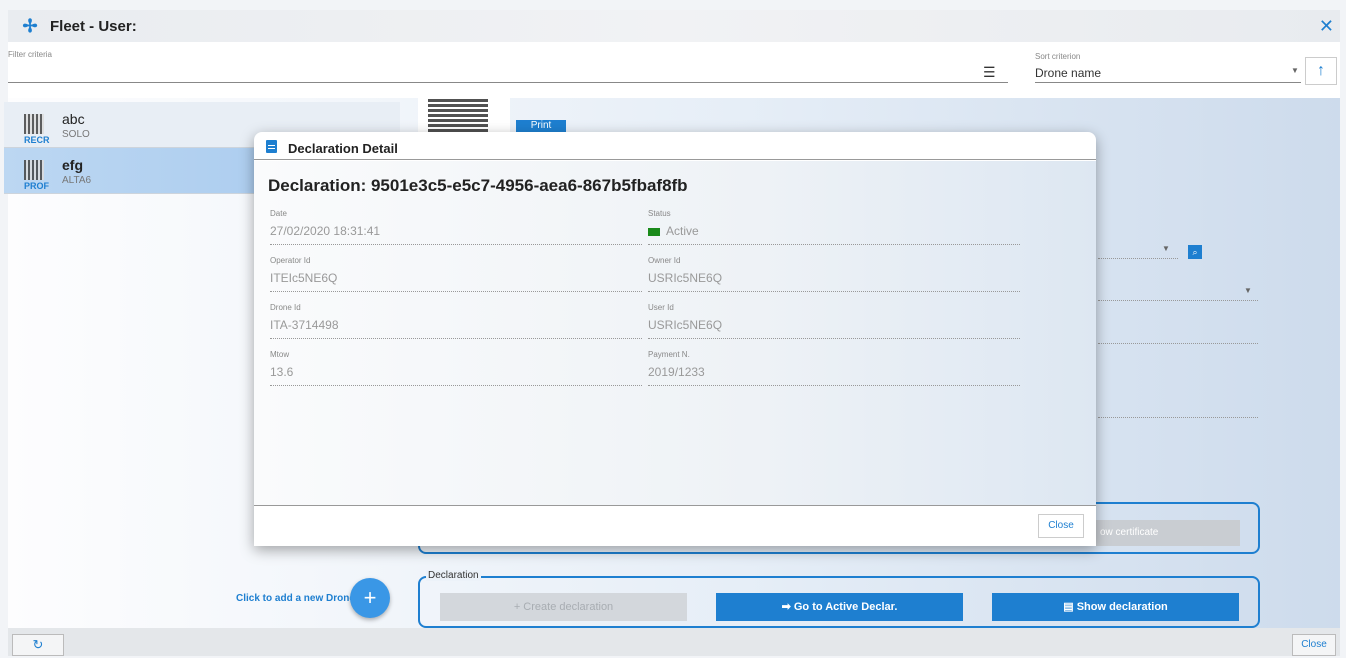  What do you see at coordinates (839, 607) in the screenshot?
I see `go-to-active-declaration-button: ➡ Go to Active Declar.` at bounding box center [839, 607].